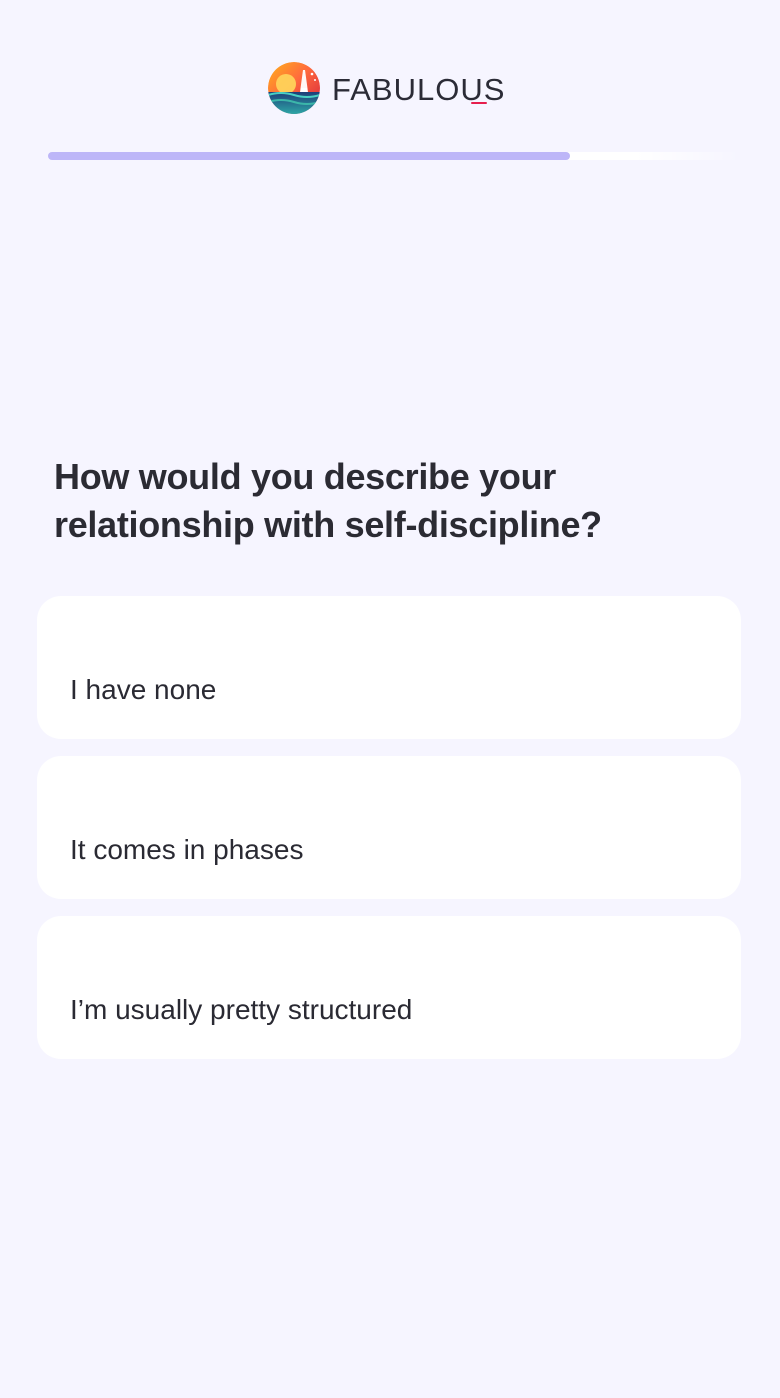 The height and width of the screenshot is (1398, 780). Describe the element at coordinates (389, 987) in the screenshot. I see `answer-option-structured: I’m usually pretty structured` at that location.